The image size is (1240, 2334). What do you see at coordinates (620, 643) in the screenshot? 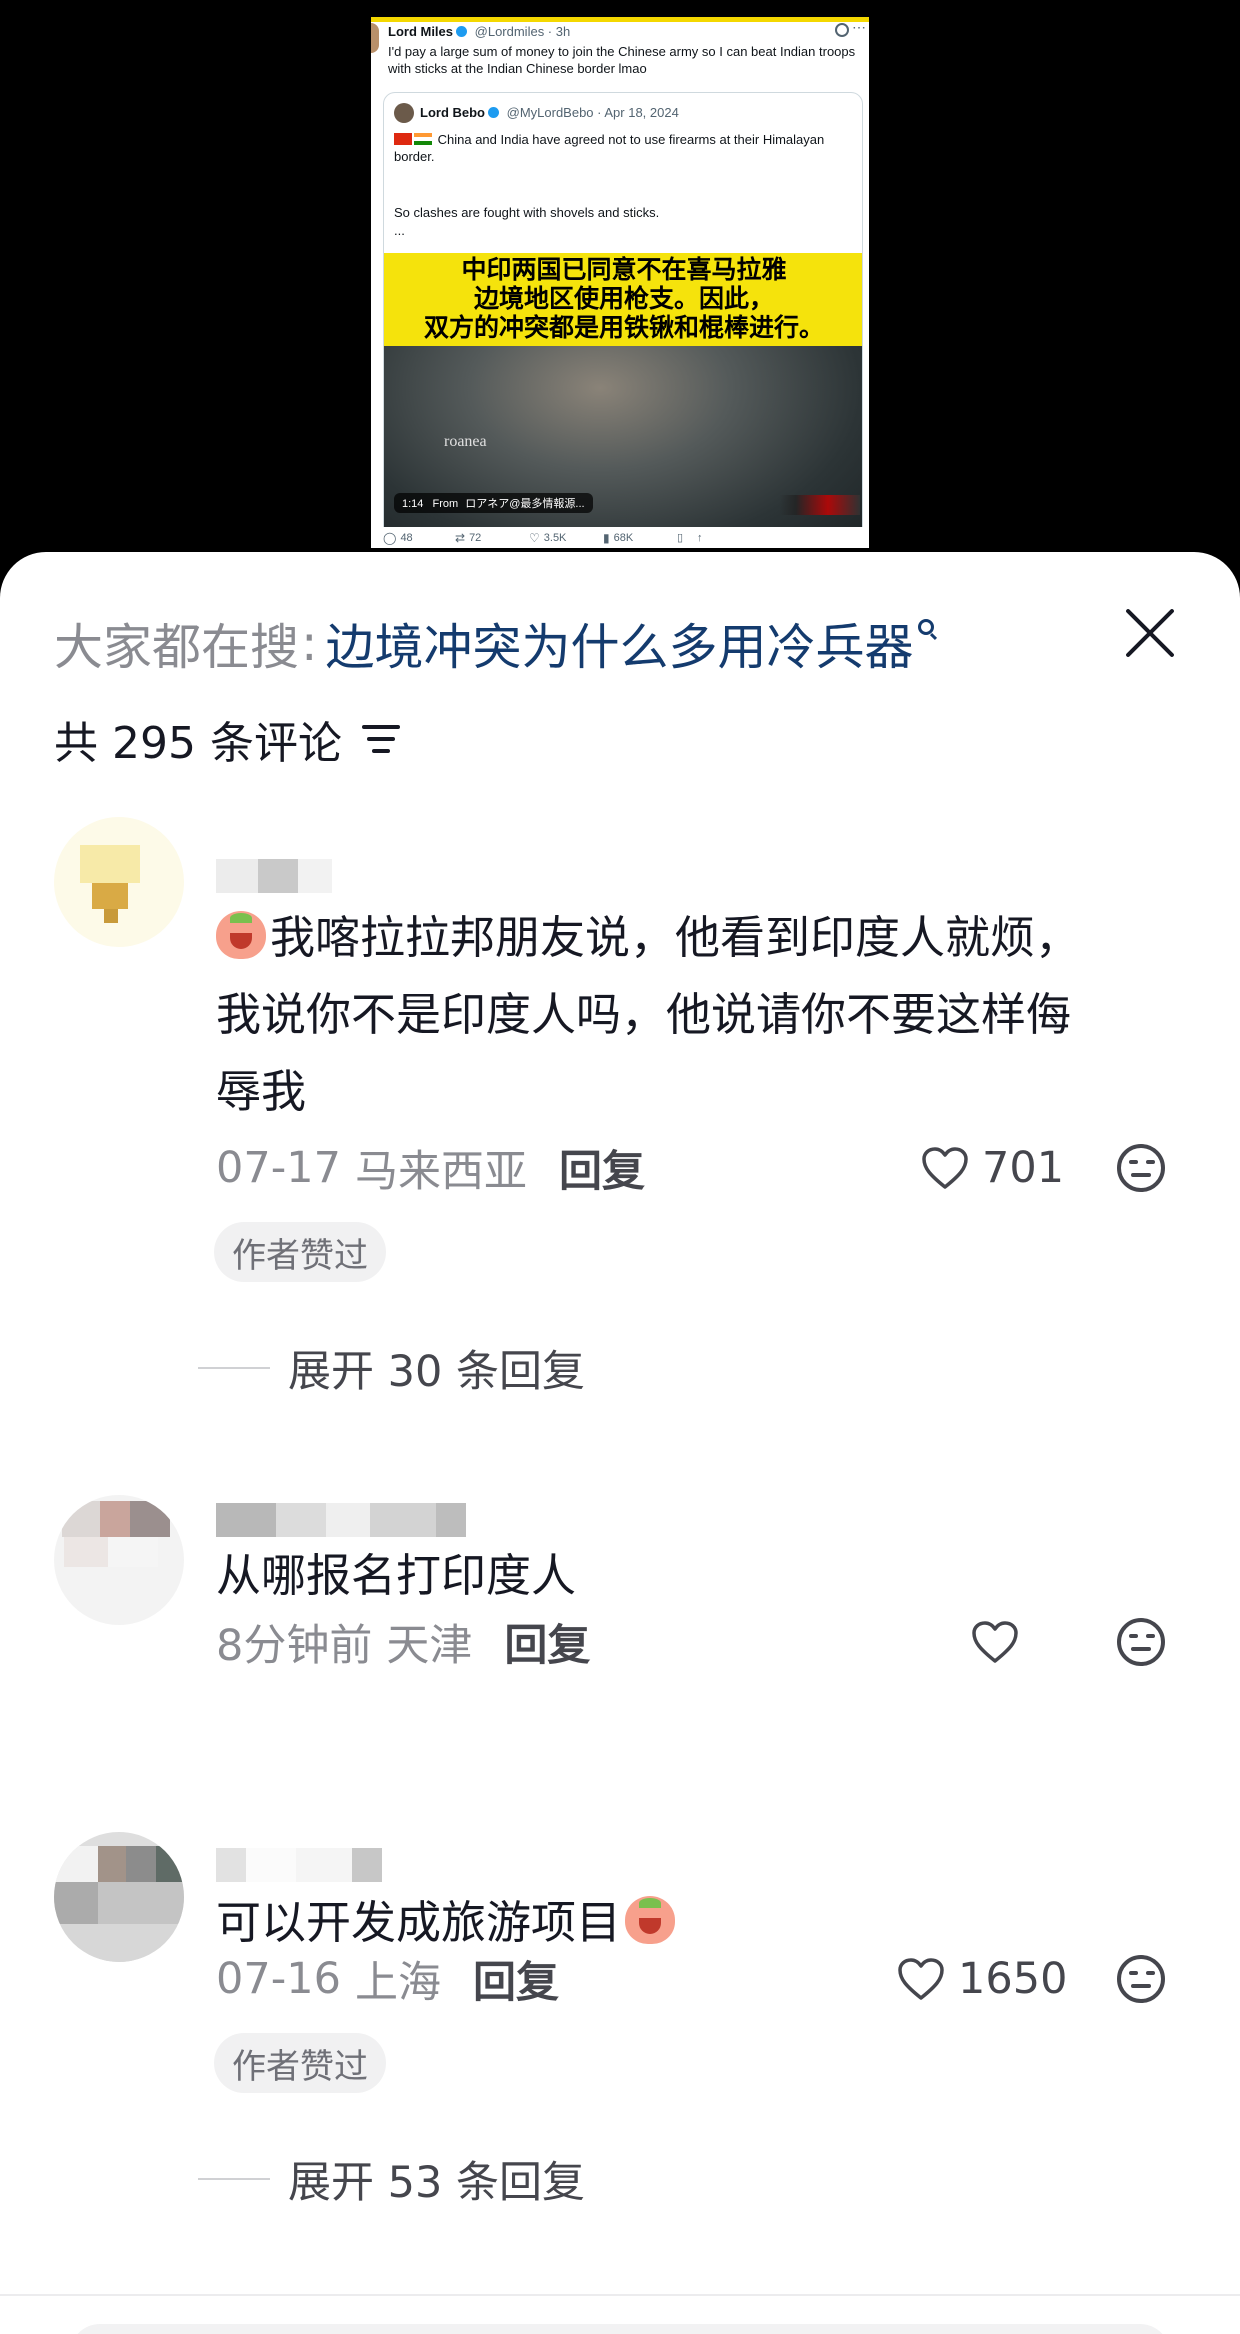
I see `trending-search-keyword: 边境冲突为什么多用冷兵器` at bounding box center [620, 643].